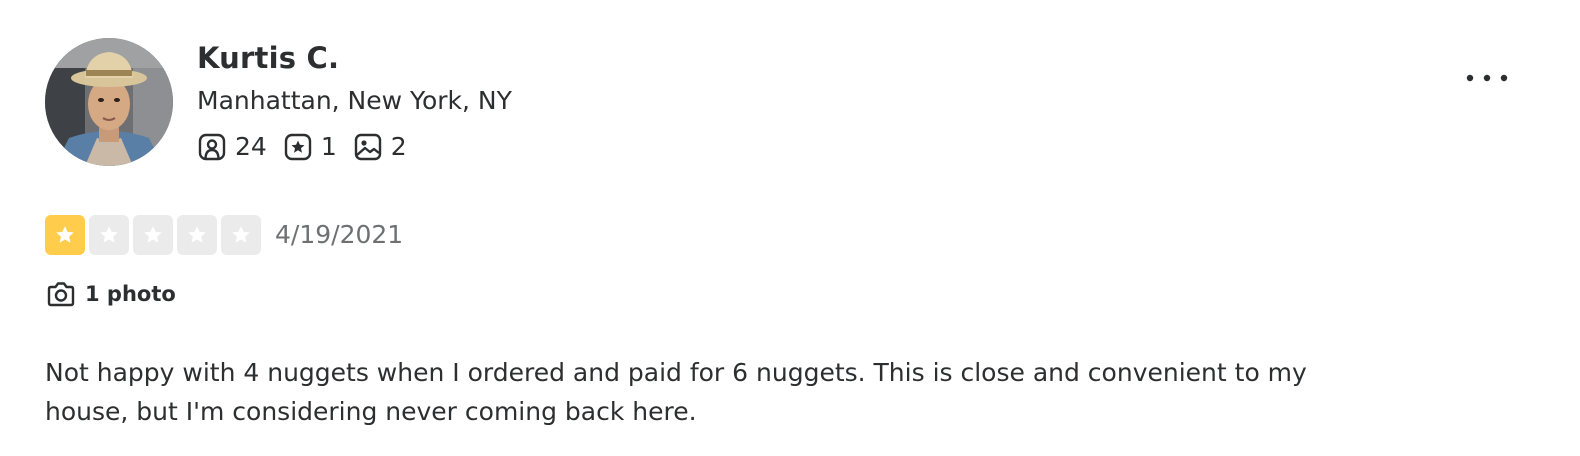 The height and width of the screenshot is (456, 1580). I want to click on photos-count-label: 1 photo, so click(130, 294).